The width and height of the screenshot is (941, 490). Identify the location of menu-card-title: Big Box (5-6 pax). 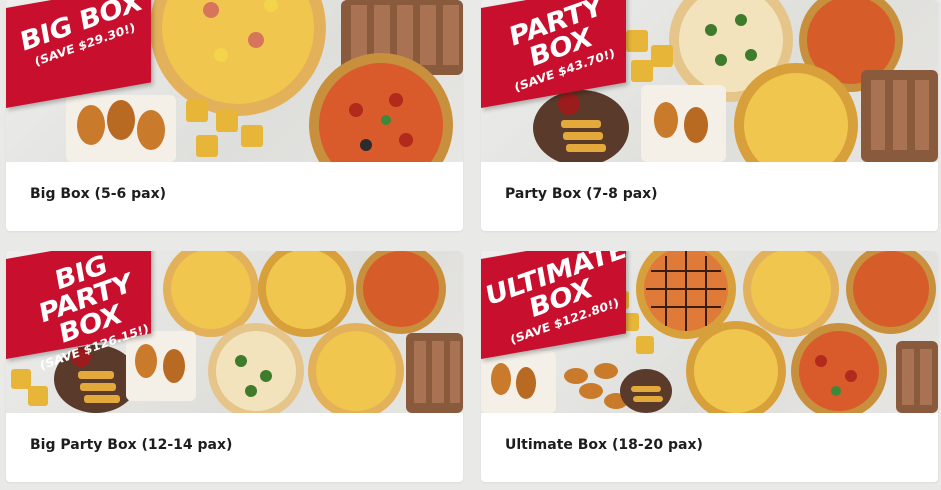
(98, 194).